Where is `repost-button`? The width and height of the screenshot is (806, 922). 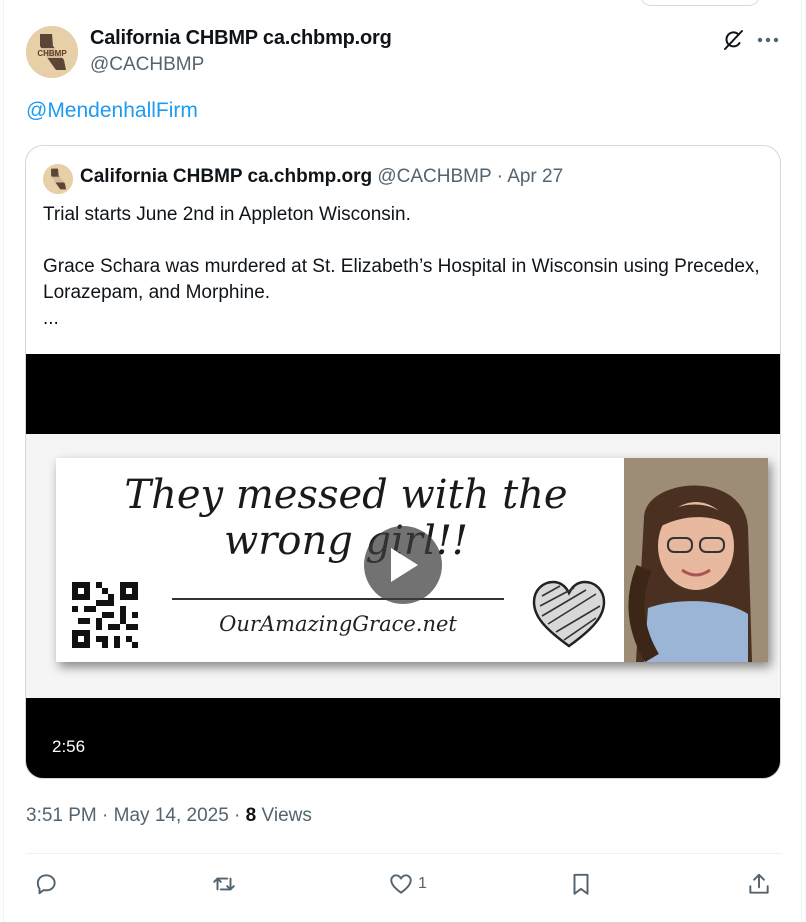
repost-button is located at coordinates (226, 884).